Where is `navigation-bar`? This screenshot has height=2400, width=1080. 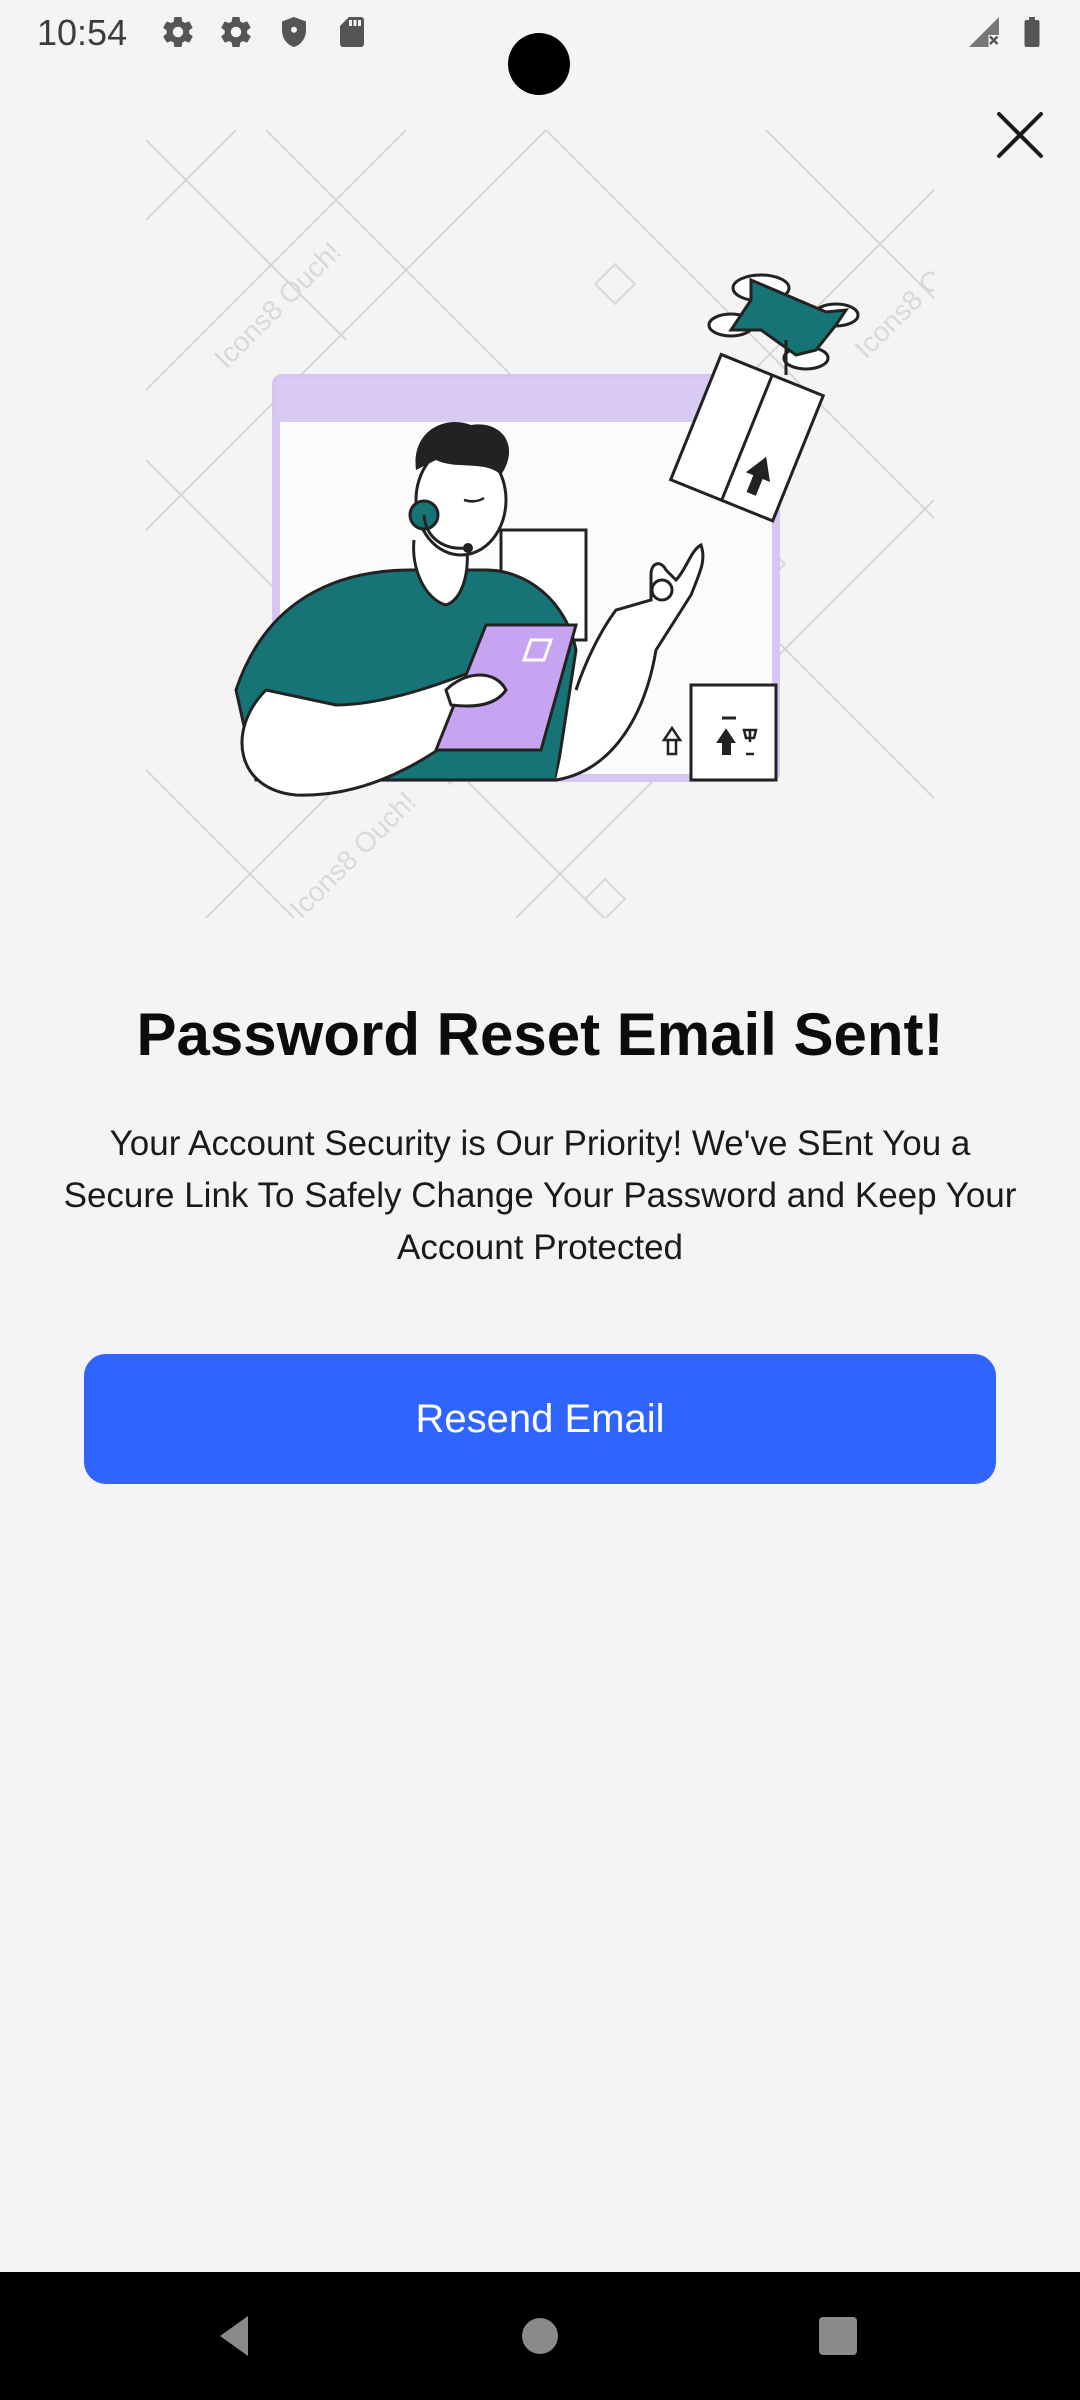 navigation-bar is located at coordinates (540, 2336).